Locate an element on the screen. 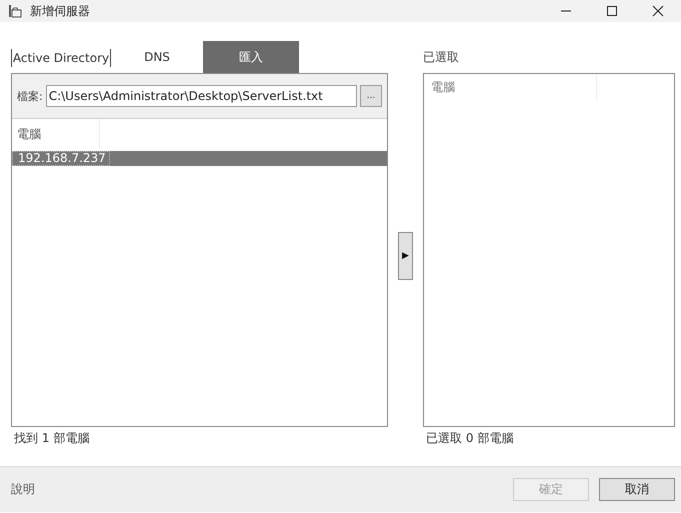 This screenshot has height=513, width=681. add-button: ▶ is located at coordinates (405, 256).